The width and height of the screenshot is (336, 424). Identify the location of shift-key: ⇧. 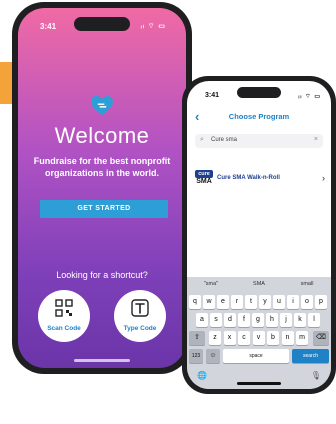
(197, 338).